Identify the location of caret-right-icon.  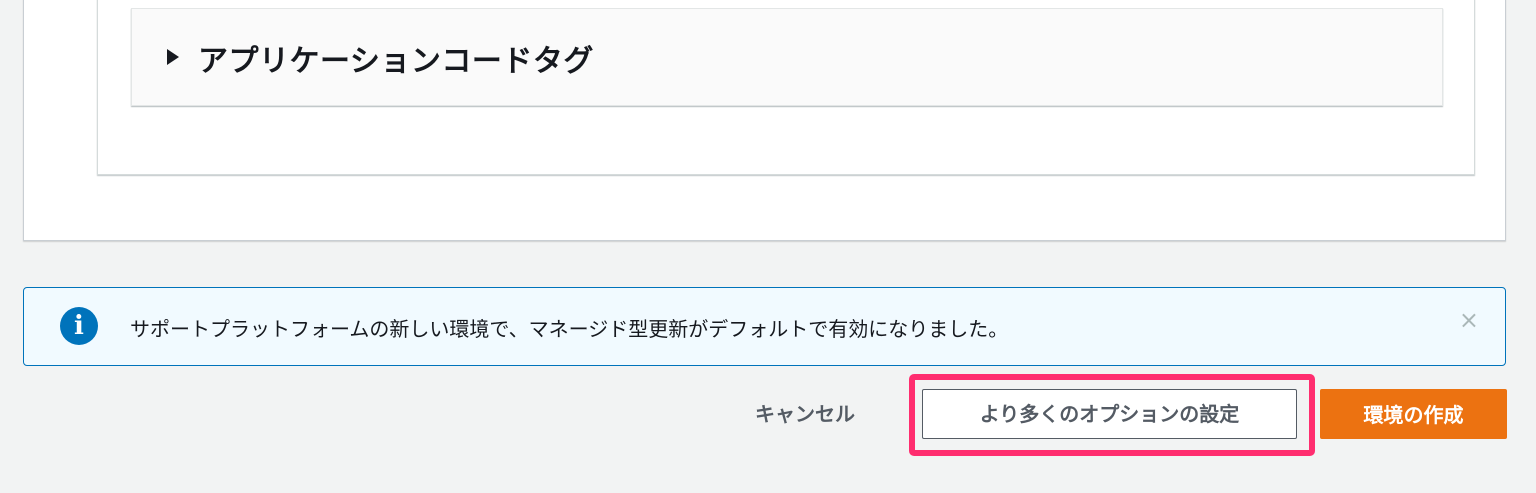
(173, 57).